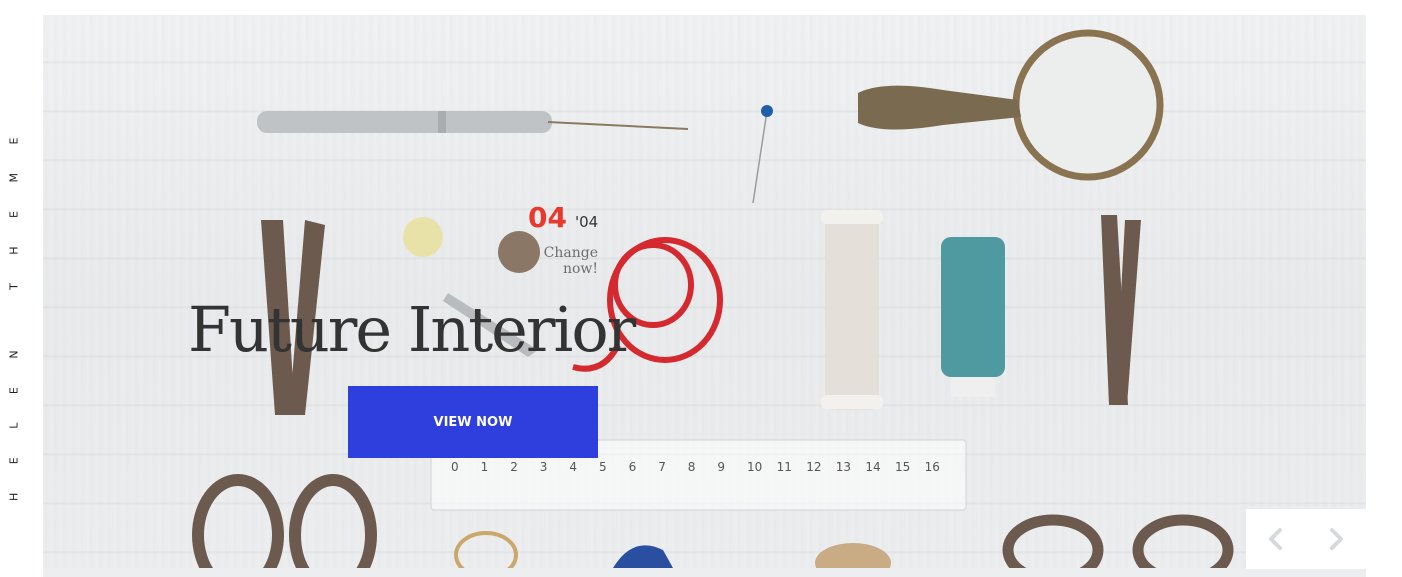 Image resolution: width=1402 pixels, height=577 pixels. What do you see at coordinates (932, 467) in the screenshot?
I see `ruler-number: 16` at bounding box center [932, 467].